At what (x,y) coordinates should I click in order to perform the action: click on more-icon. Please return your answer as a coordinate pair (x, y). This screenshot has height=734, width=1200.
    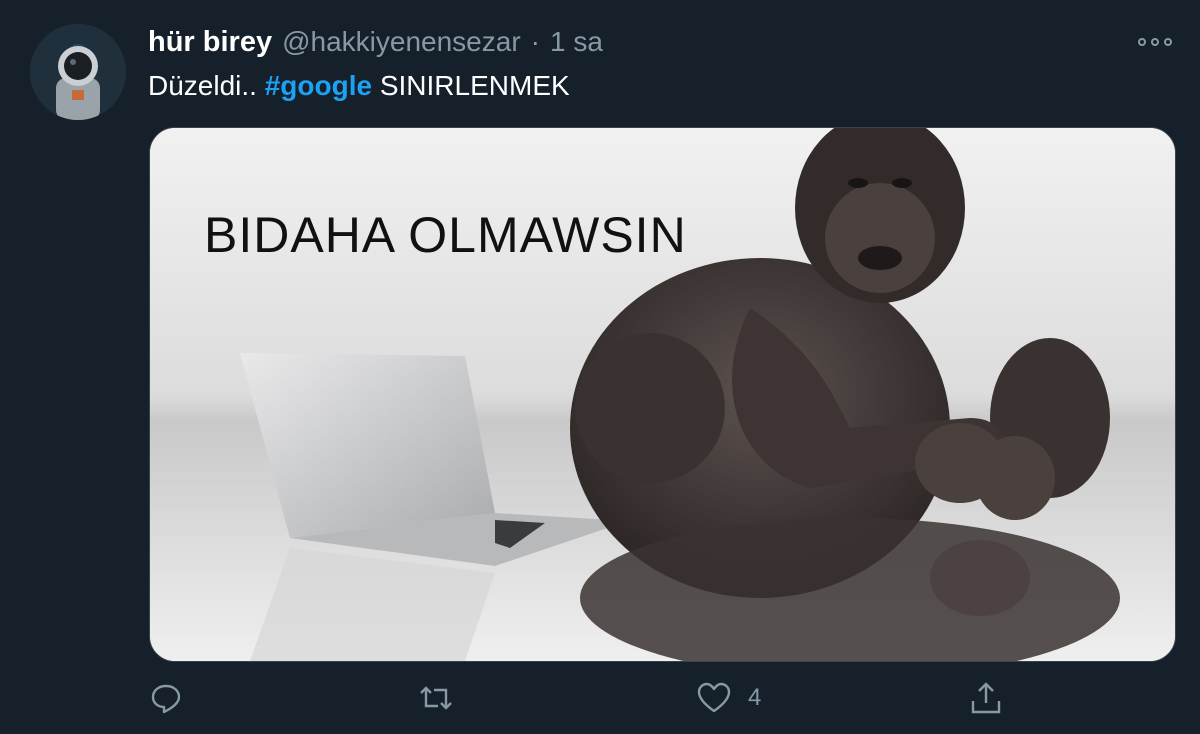
    Looking at the image, I should click on (1158, 42).